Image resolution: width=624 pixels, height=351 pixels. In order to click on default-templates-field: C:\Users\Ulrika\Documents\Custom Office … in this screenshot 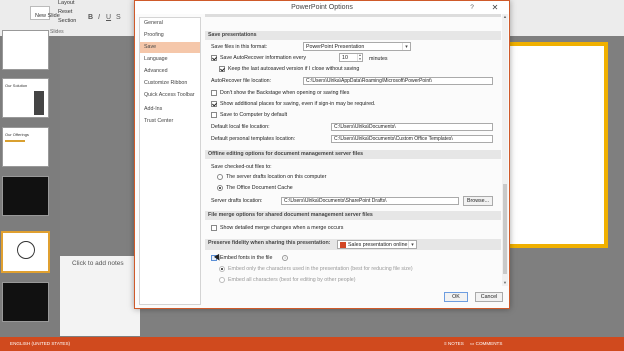, I will do `click(412, 139)`.